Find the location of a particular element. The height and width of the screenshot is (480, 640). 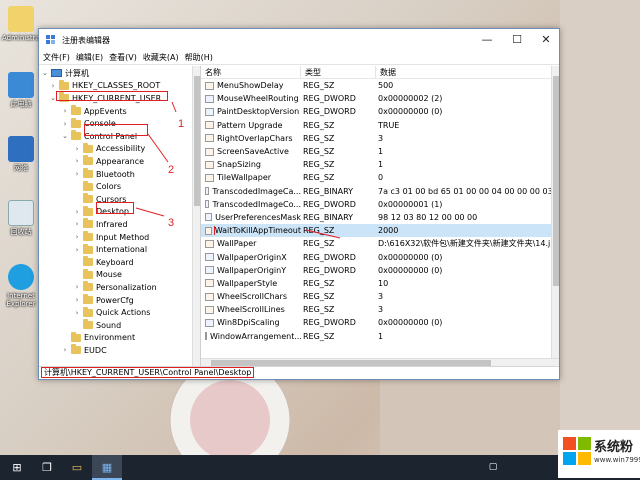

value-name-cell: WallpaperStyle is located at coordinates (251, 283).